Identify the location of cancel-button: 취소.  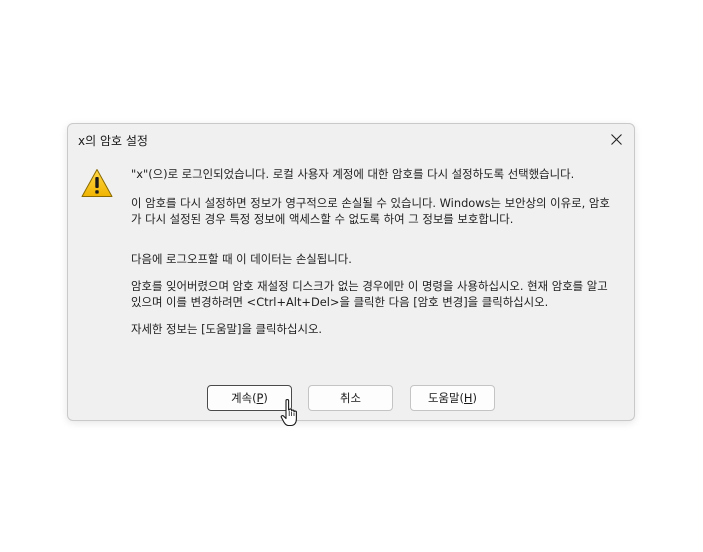
(350, 398).